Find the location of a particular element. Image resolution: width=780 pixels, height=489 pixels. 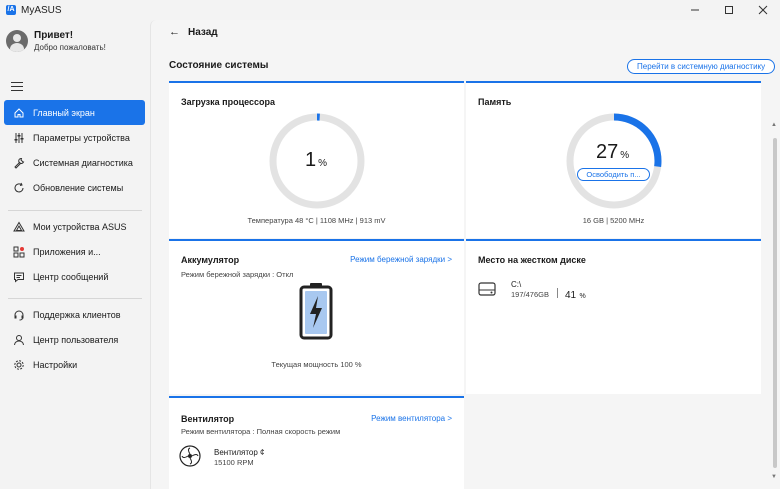

user-icon is located at coordinates (19, 340).